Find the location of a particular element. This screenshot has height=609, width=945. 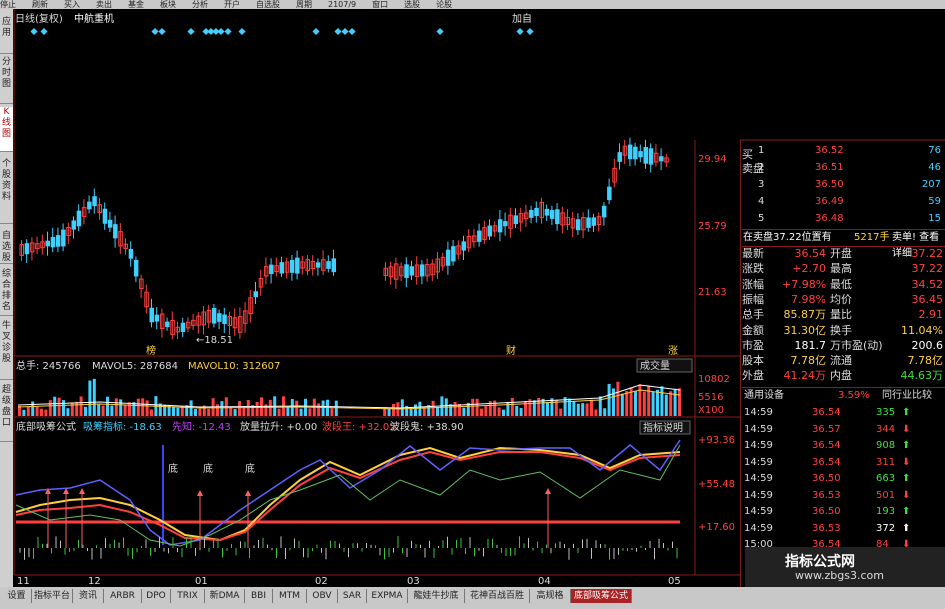

tick-price: 36.50 is located at coordinates (826, 478).